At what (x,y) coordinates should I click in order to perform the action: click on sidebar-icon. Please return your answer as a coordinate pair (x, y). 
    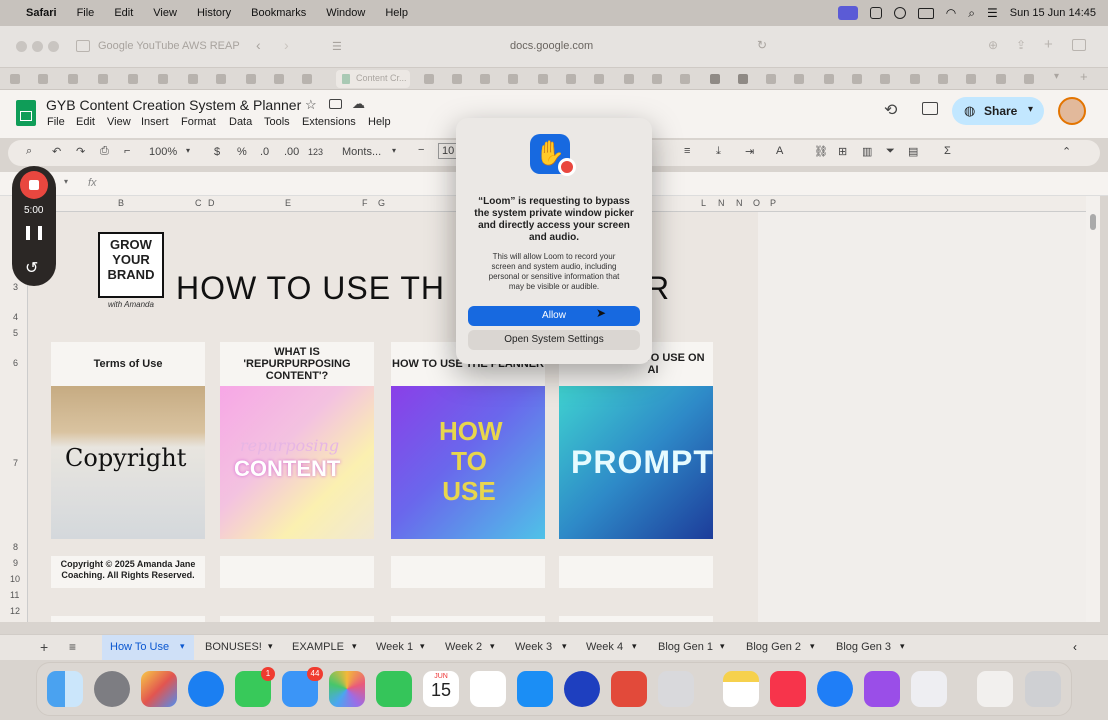
    Looking at the image, I should click on (83, 46).